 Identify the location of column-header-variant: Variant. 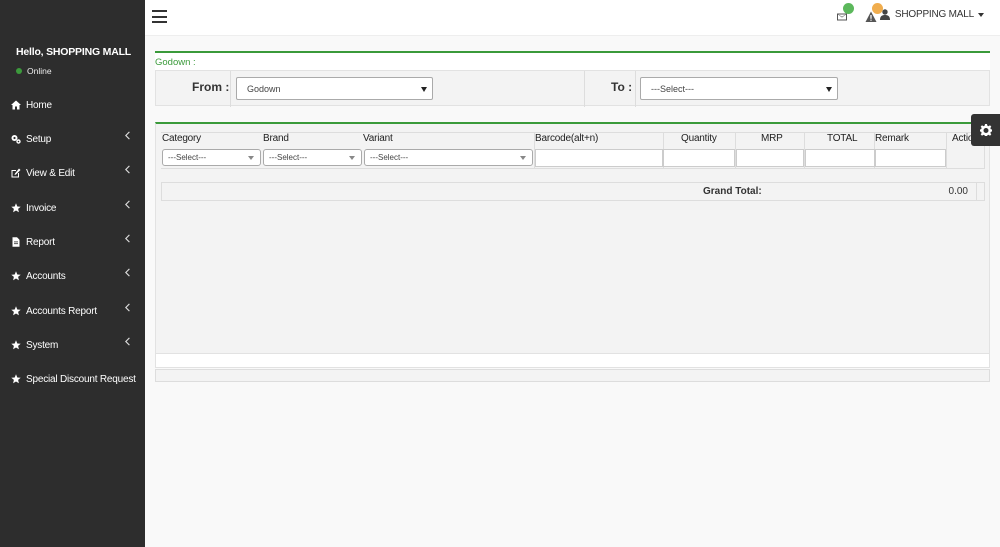
(378, 138).